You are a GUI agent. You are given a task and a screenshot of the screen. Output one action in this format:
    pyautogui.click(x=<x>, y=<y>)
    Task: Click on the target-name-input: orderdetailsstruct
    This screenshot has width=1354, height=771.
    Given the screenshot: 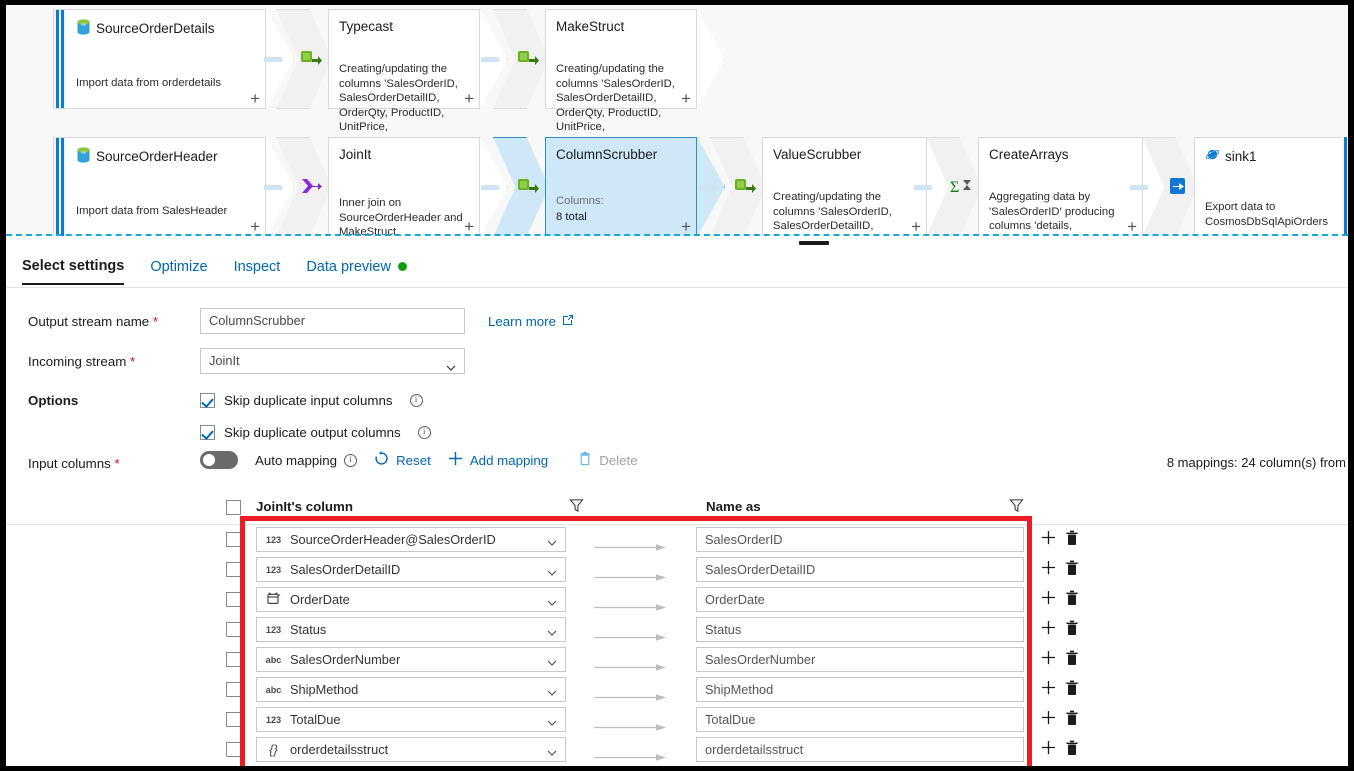 What is the action you would take?
    pyautogui.click(x=860, y=749)
    